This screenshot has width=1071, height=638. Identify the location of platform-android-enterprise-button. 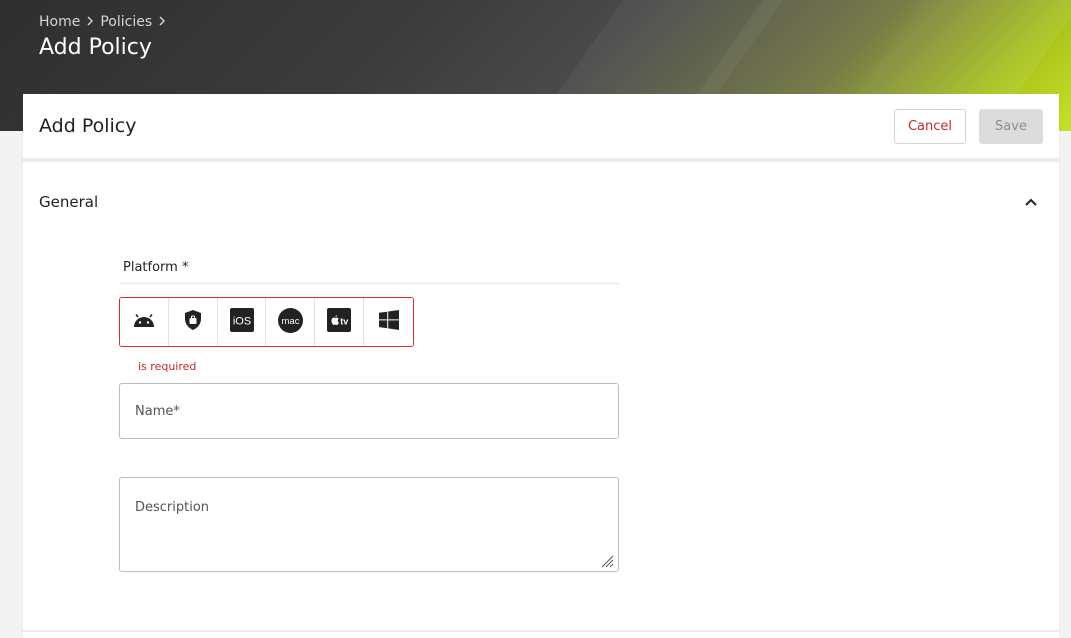
(193, 322).